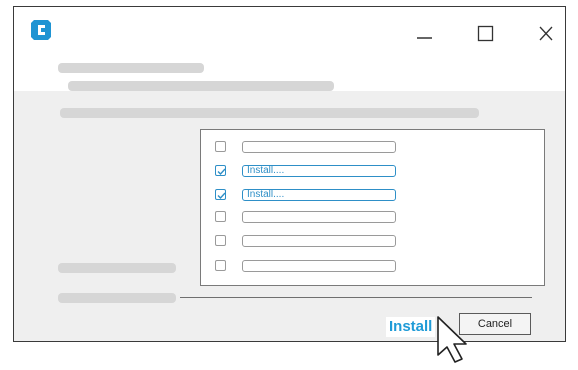  Describe the element at coordinates (455, 340) in the screenshot. I see `mouse-pointer-icon` at that location.